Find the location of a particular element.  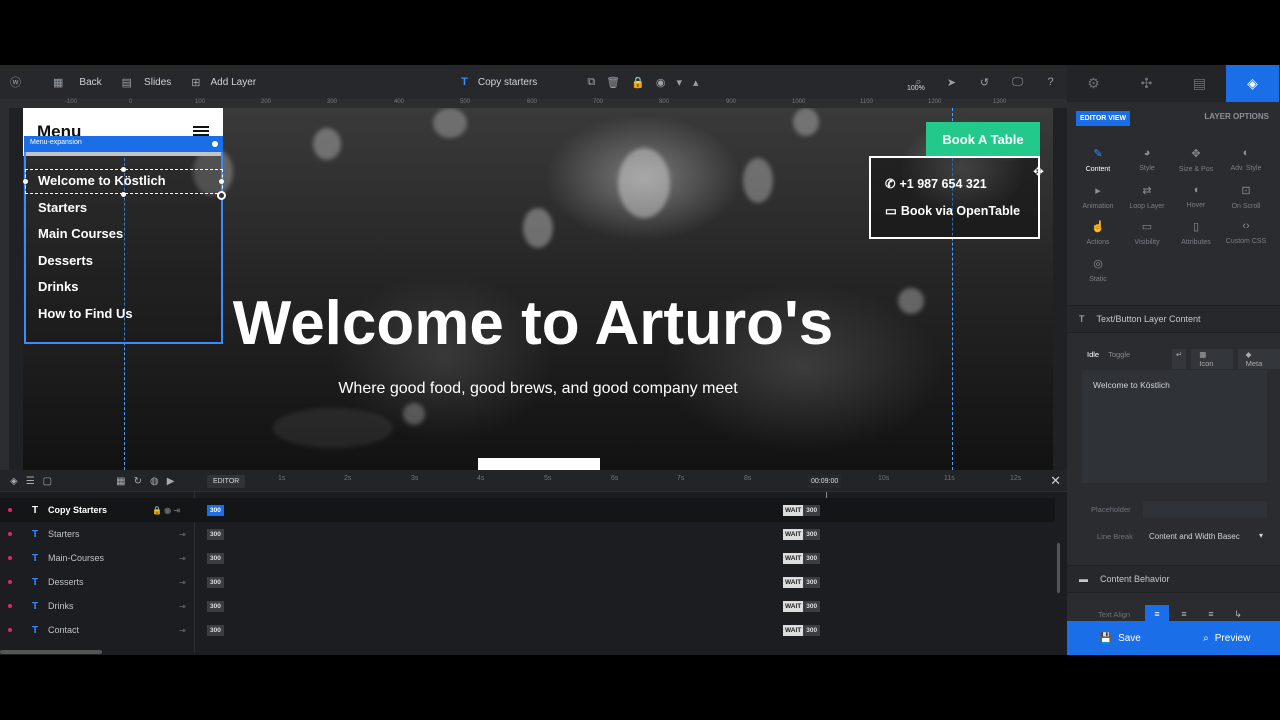

preview-button: ⌕ Preview is located at coordinates (1227, 638).